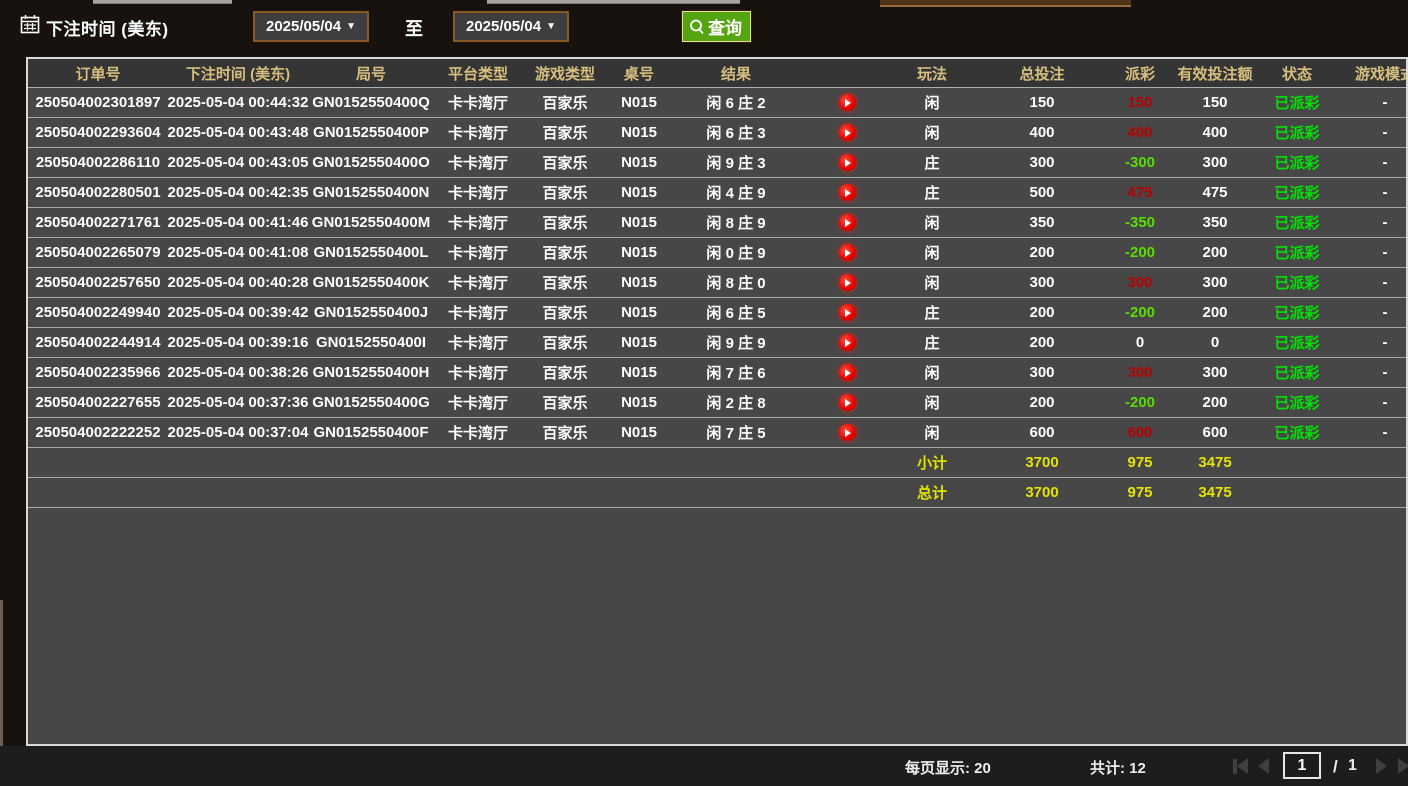  Describe the element at coordinates (716, 26) in the screenshot. I see `query-button: 查询` at that location.